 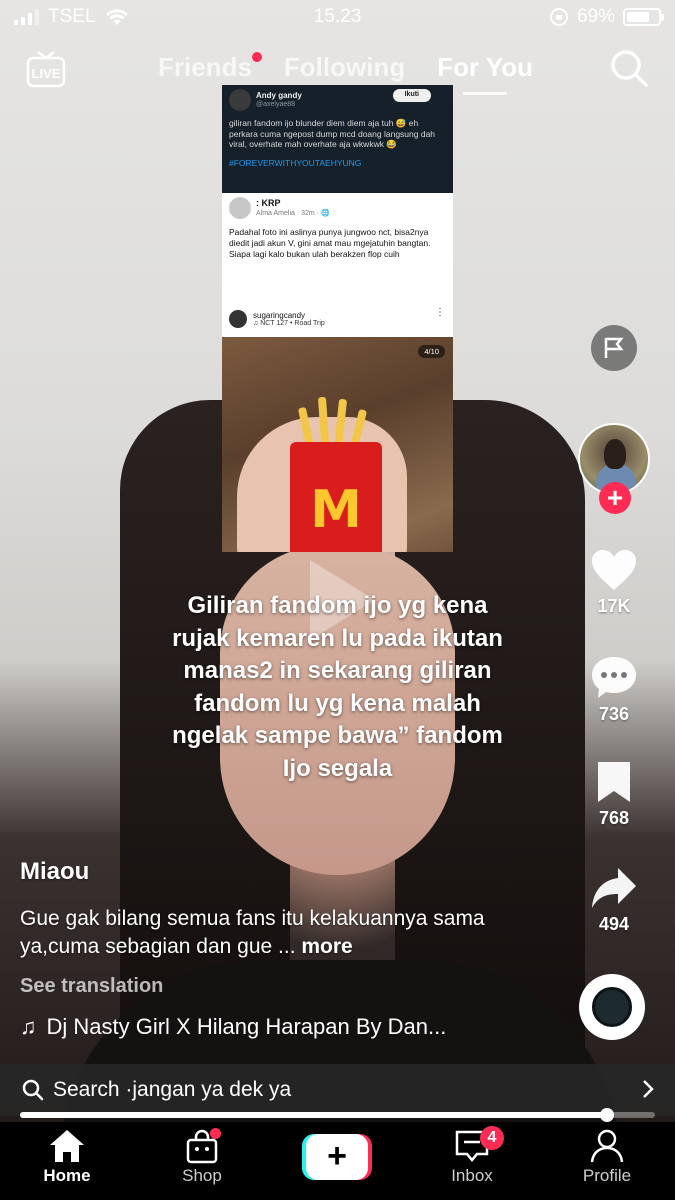 What do you see at coordinates (614, 714) in the screenshot?
I see `comment-count: 736` at bounding box center [614, 714].